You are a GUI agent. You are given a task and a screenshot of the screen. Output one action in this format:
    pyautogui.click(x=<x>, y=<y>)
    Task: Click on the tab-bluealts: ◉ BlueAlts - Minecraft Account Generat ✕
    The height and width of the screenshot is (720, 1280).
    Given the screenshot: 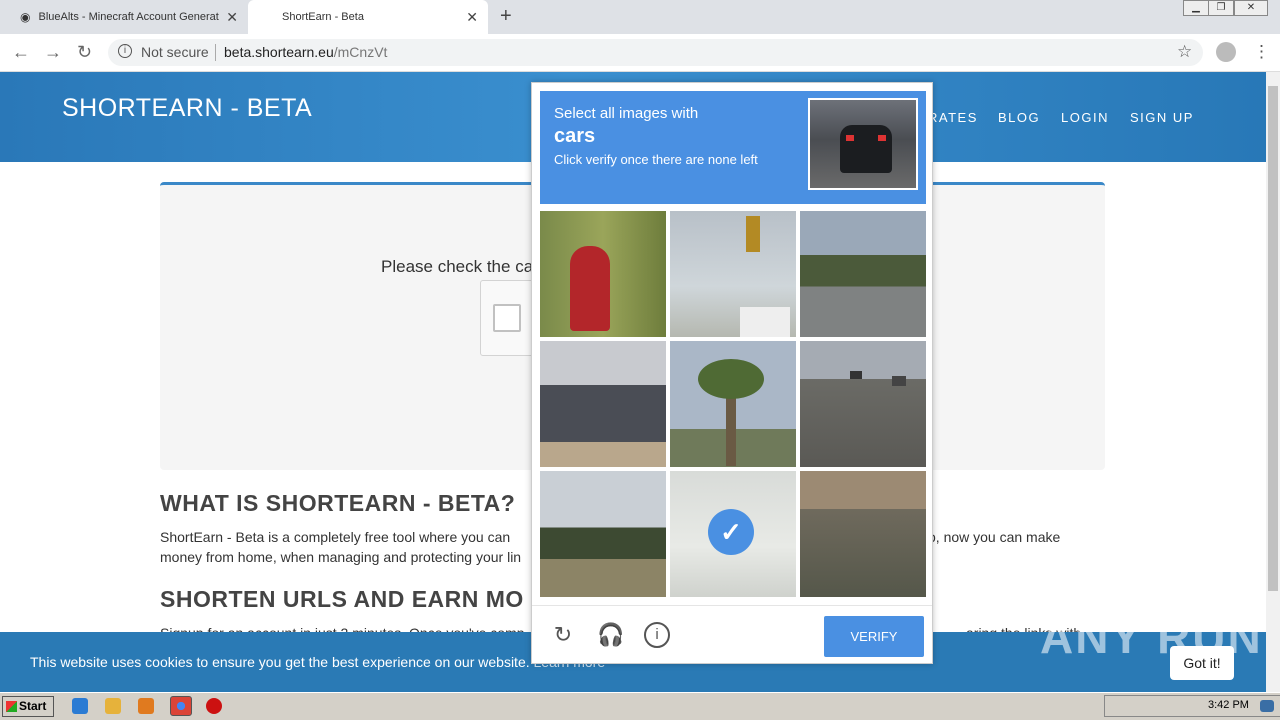 What is the action you would take?
    pyautogui.click(x=128, y=17)
    